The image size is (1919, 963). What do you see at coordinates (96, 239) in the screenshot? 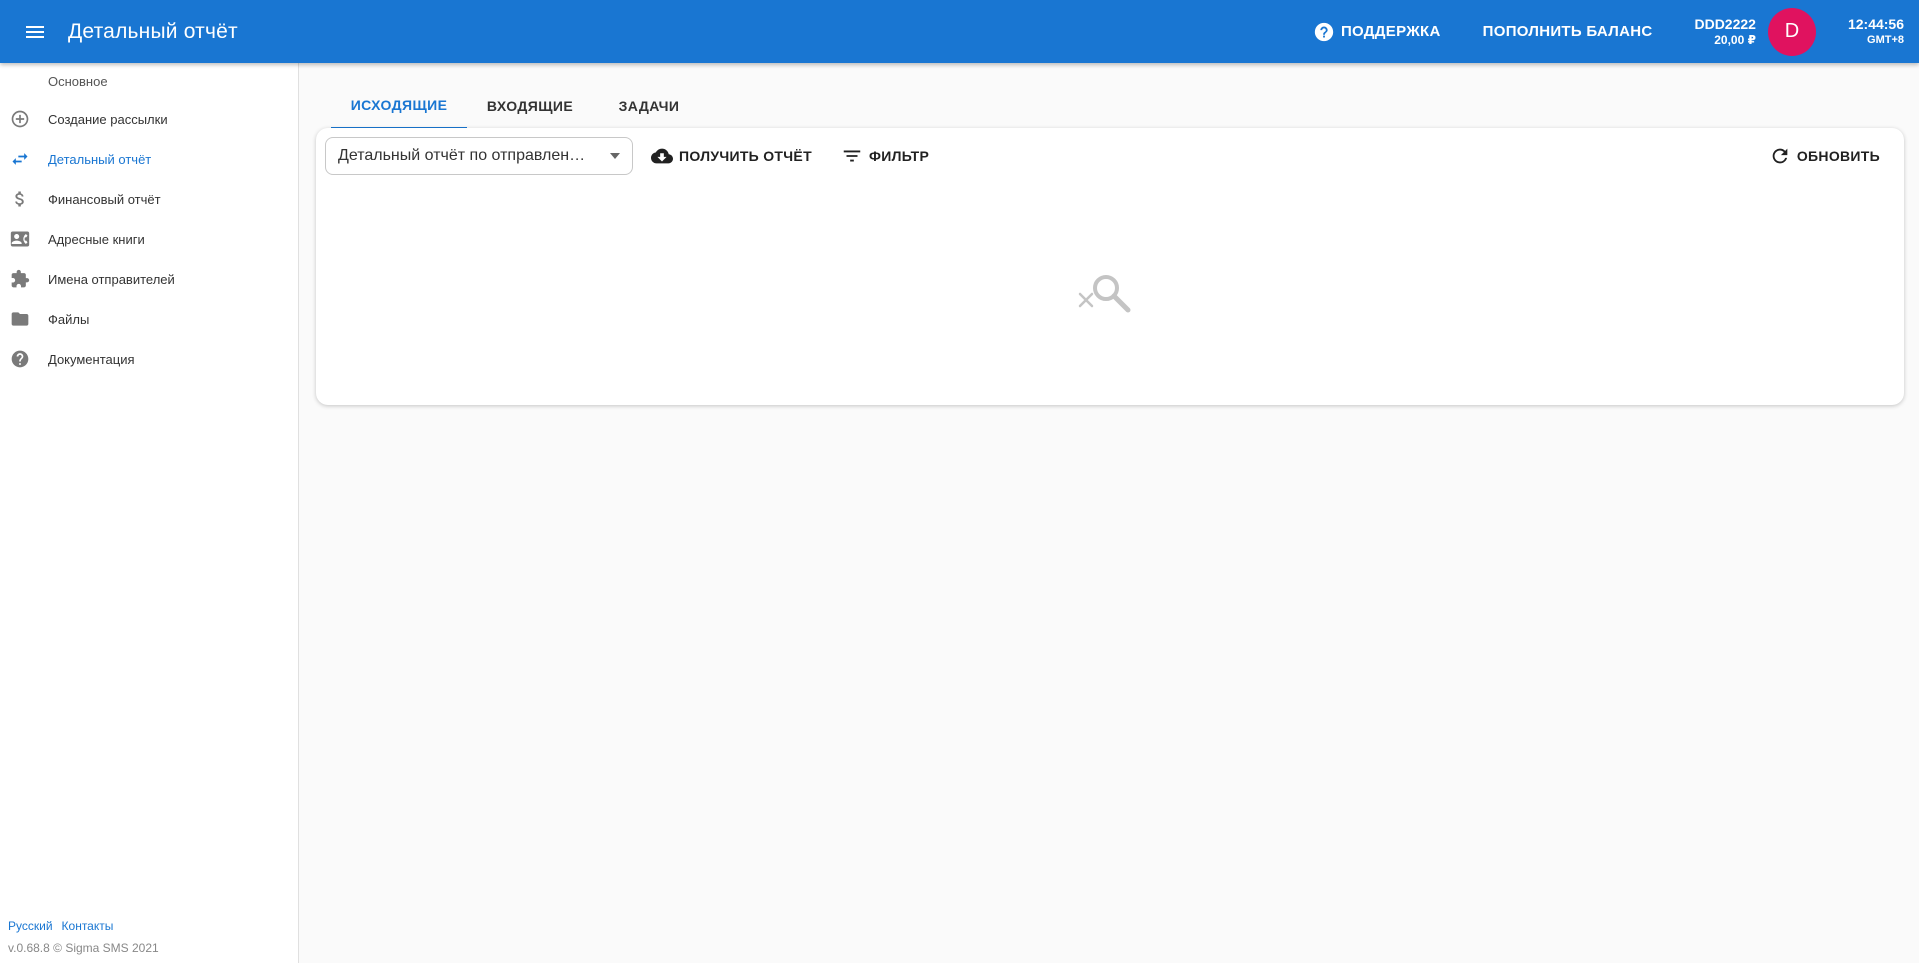
I see `sidebar-item-label: Адресные книги` at bounding box center [96, 239].